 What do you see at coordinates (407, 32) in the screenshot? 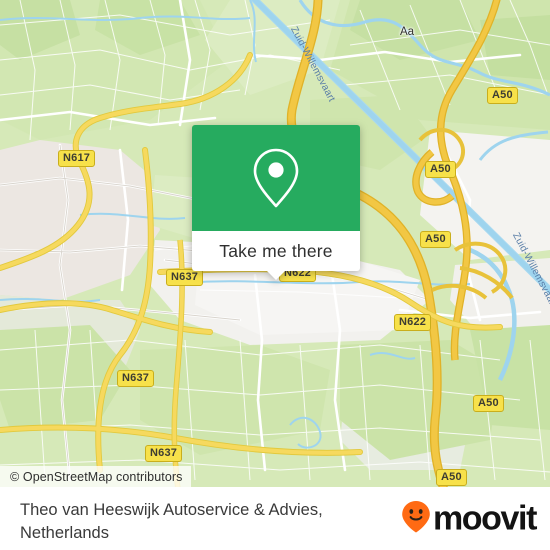
I see `place-label-aa: Aa` at bounding box center [407, 32].